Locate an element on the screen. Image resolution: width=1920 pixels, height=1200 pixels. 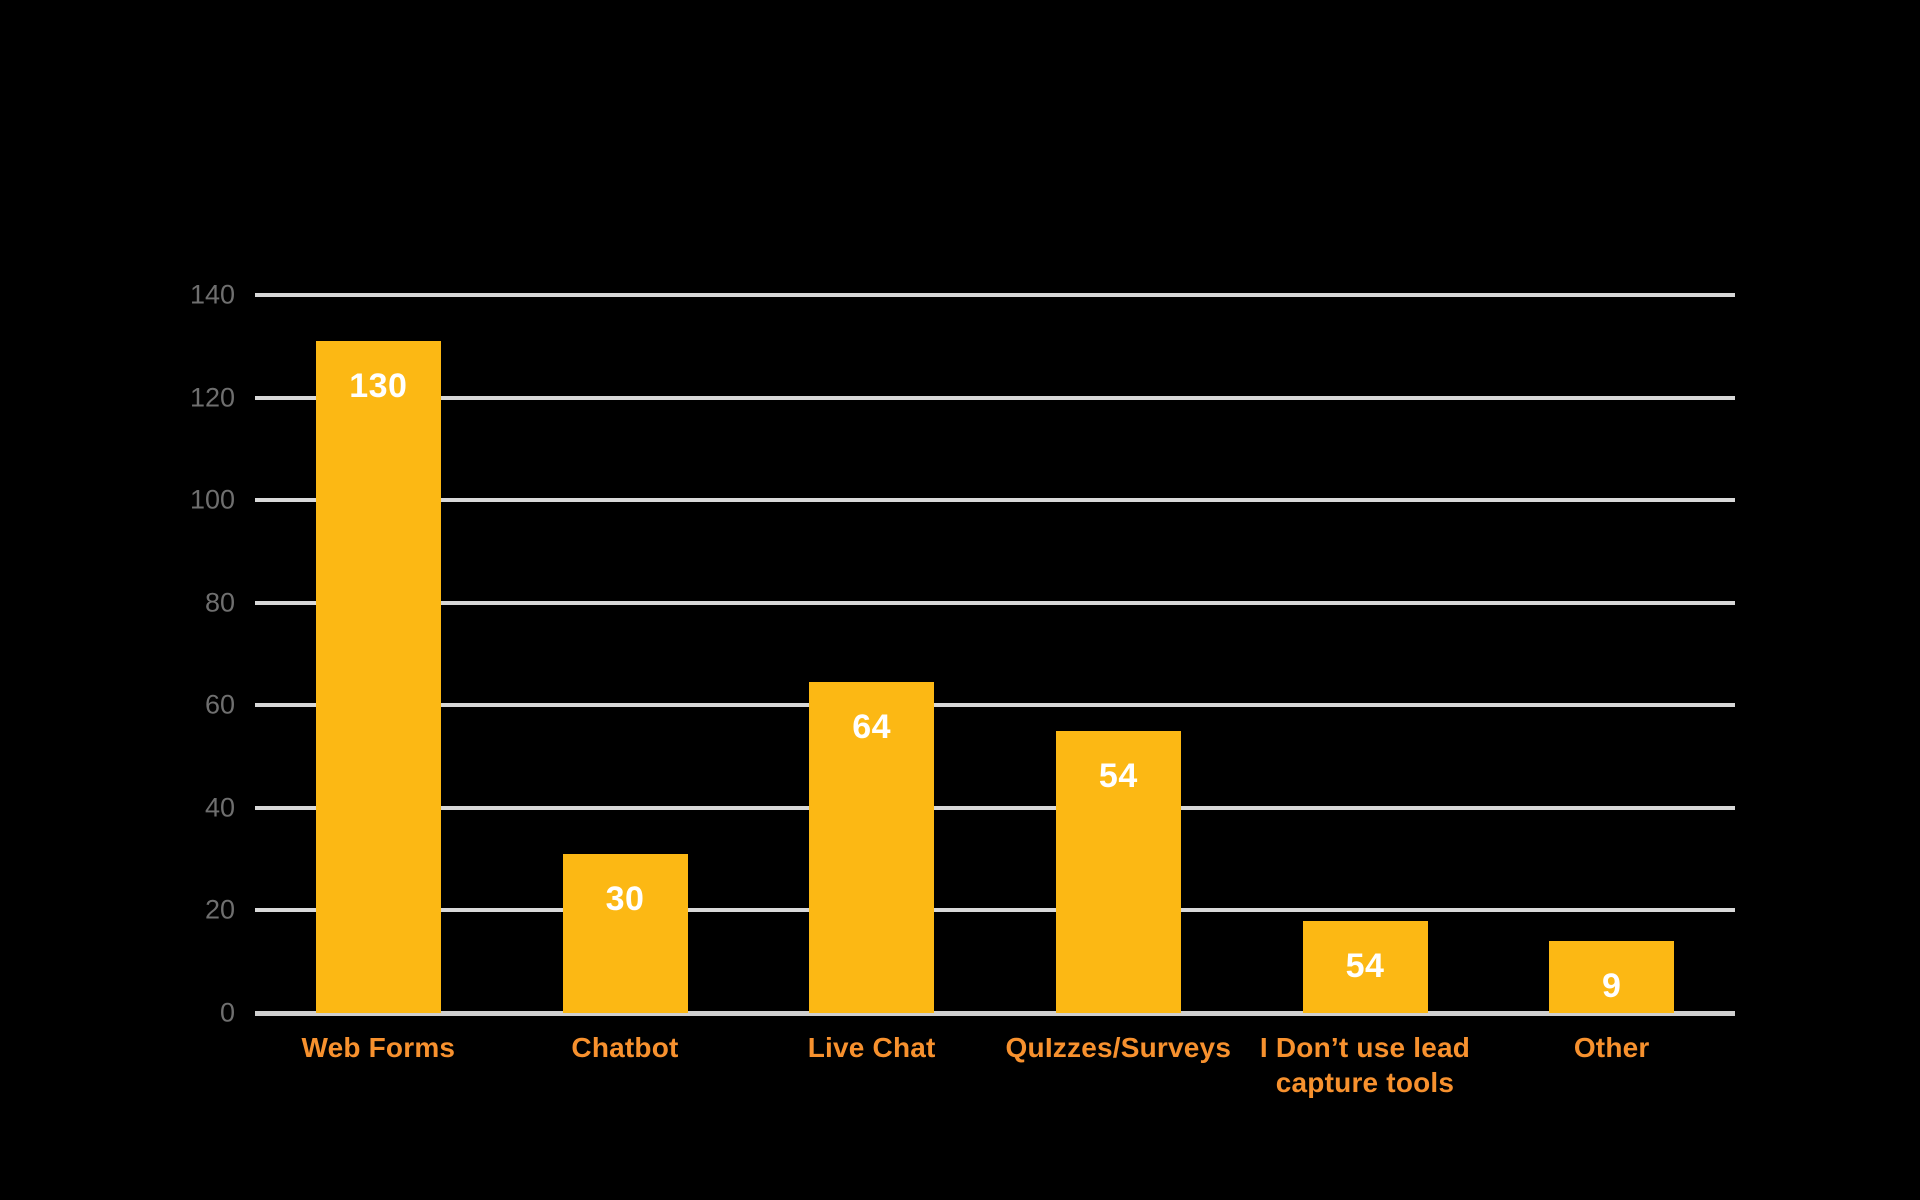
bar-value-label: 130 is located at coordinates (378, 386).